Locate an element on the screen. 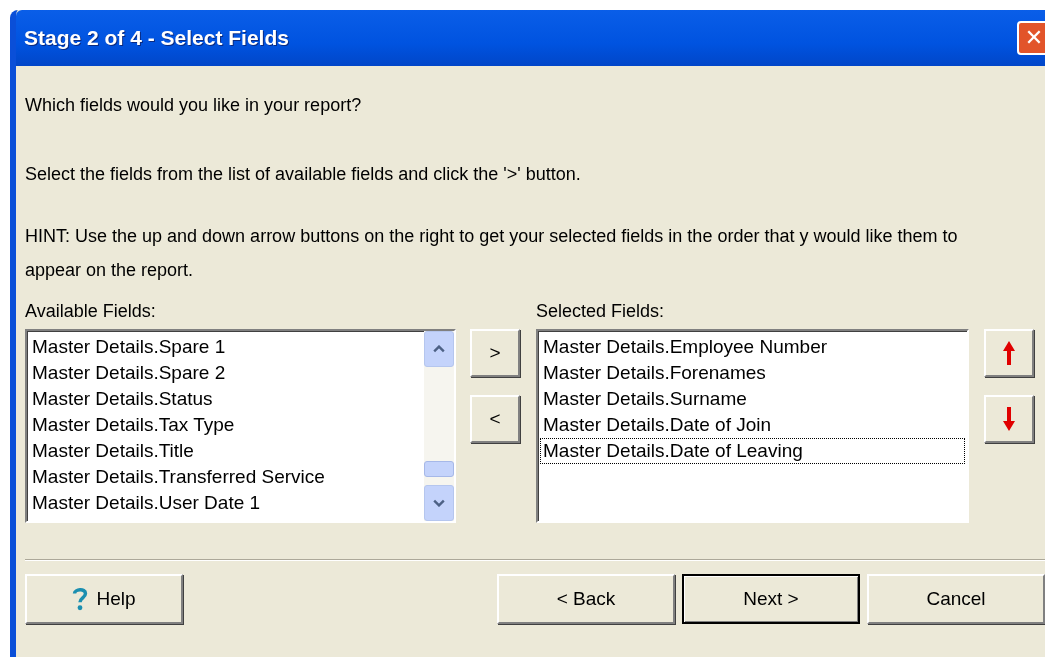 This screenshot has height=657, width=1045. window-title: Stage 2 of 4 - Select Fields is located at coordinates (156, 38).